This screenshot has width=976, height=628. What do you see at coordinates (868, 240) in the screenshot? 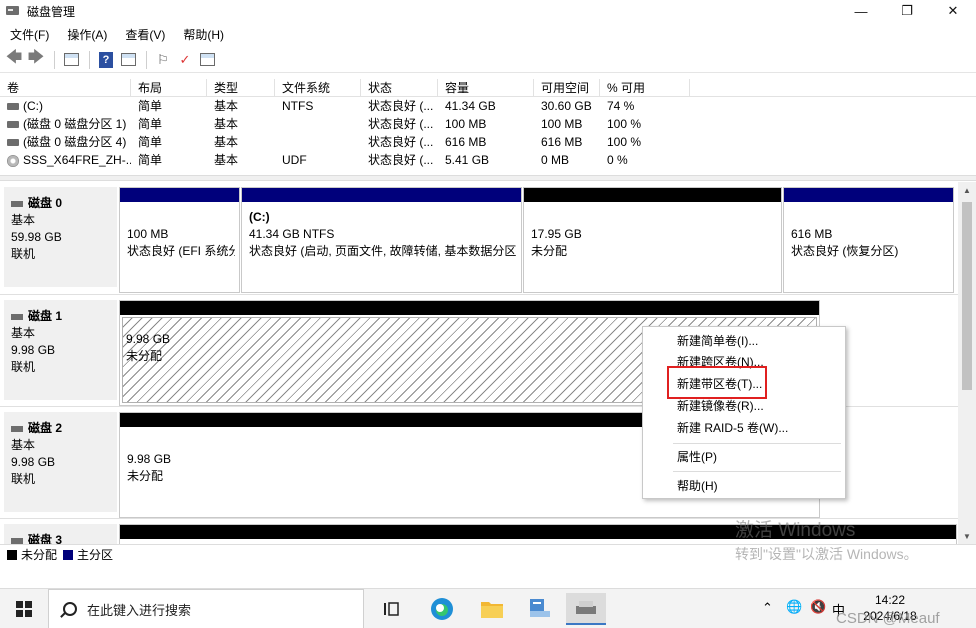
I see `partition-recovery: 616 MB 状态良好 (恢复分区)` at bounding box center [868, 240].